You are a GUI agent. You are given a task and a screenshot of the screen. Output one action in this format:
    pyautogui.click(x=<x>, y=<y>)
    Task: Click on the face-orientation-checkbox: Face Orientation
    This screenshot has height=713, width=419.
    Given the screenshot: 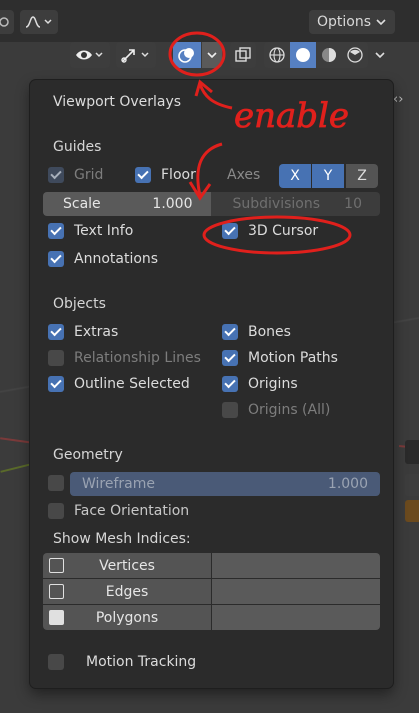 What is the action you would take?
    pyautogui.click(x=118, y=511)
    